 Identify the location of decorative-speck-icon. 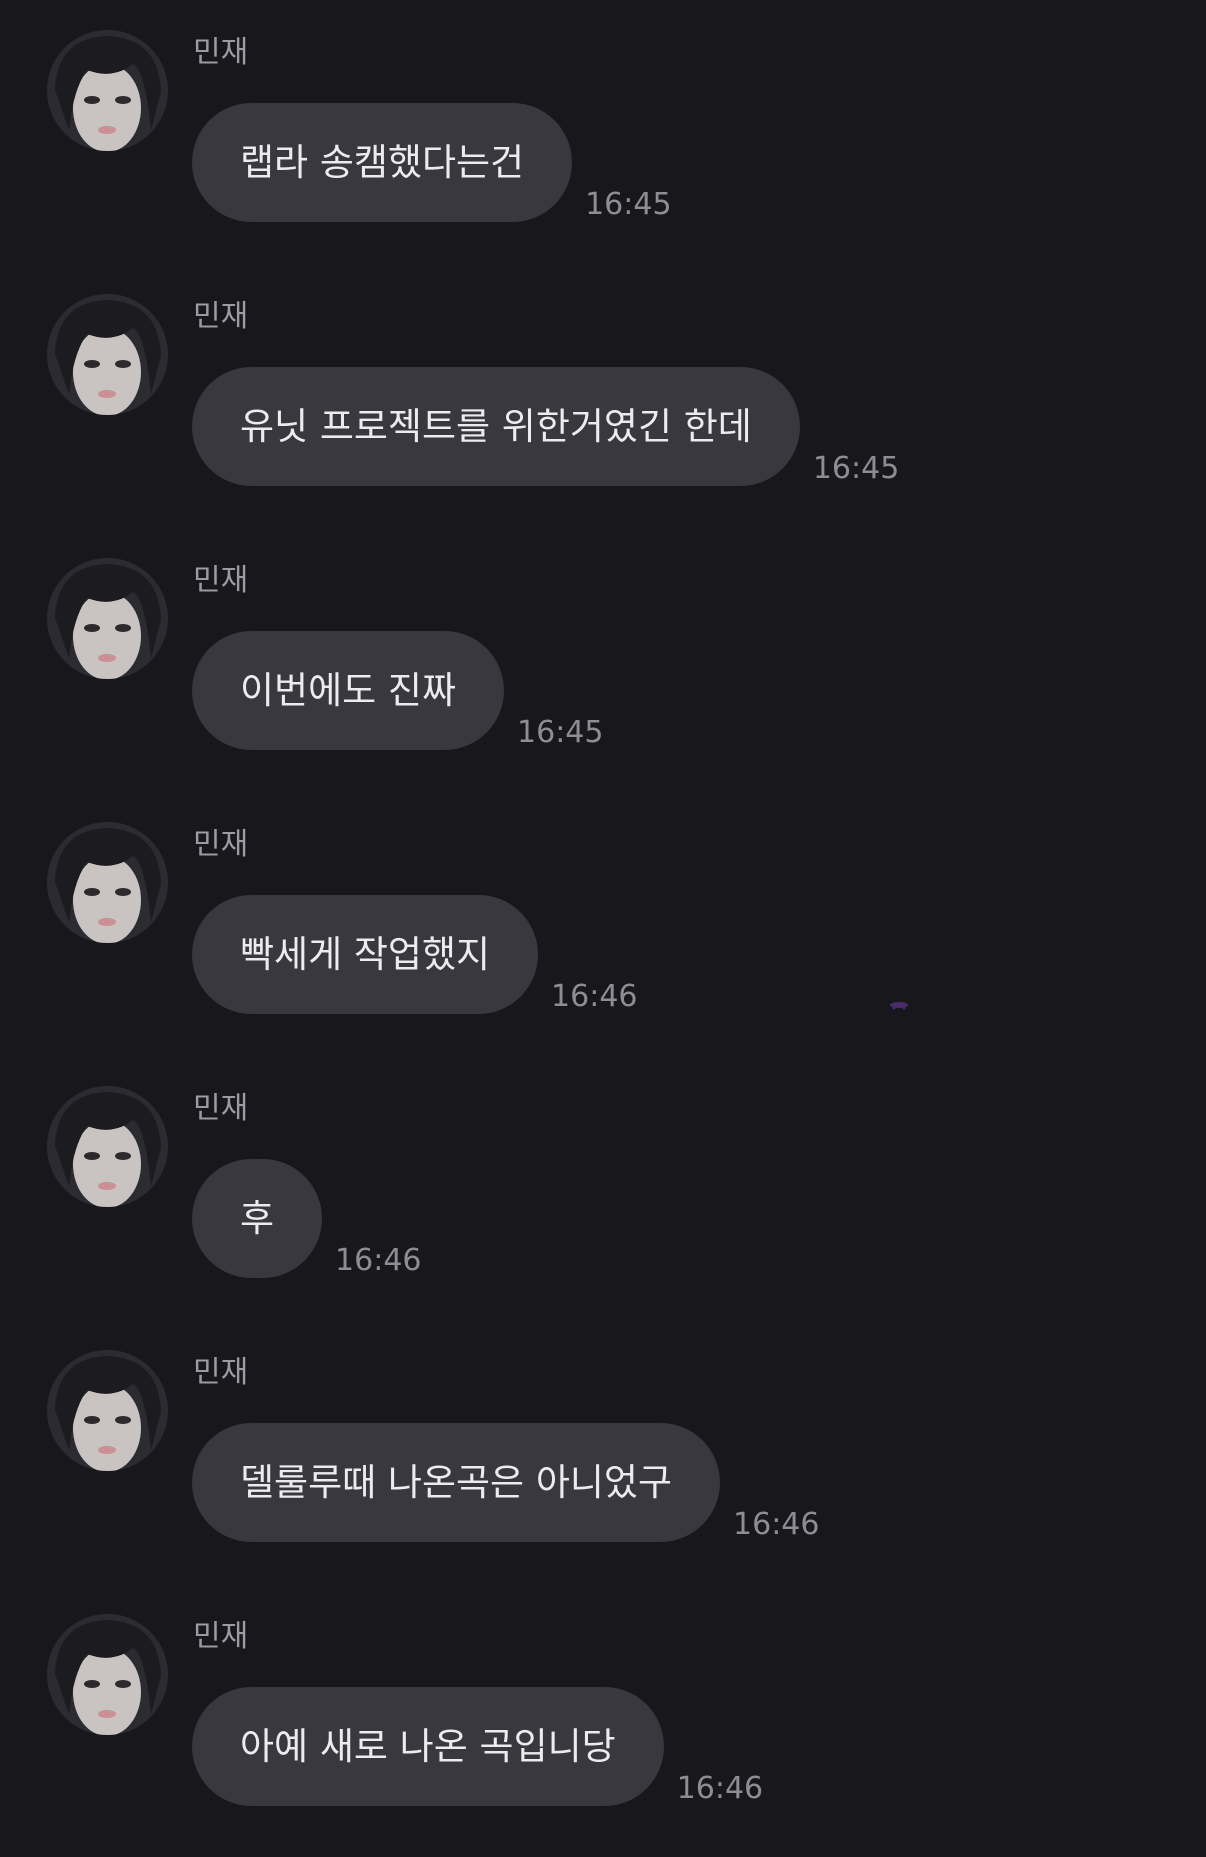
(899, 1006).